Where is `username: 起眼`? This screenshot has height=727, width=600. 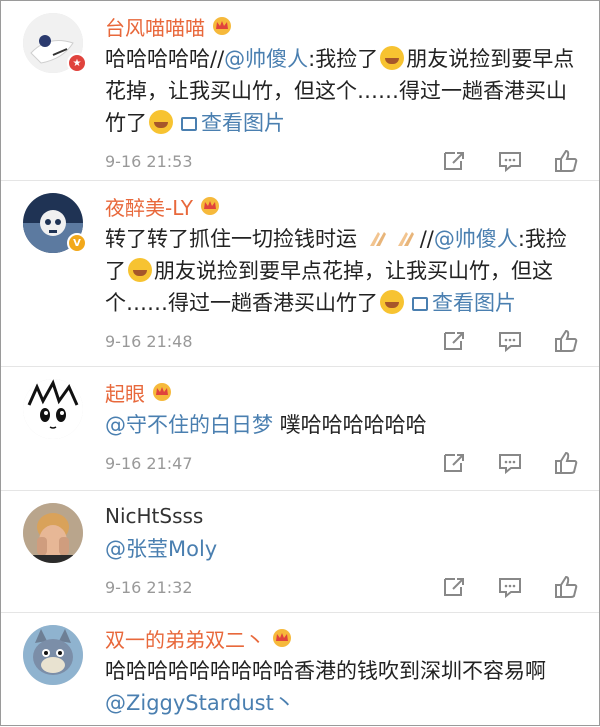 username: 起眼 is located at coordinates (125, 392).